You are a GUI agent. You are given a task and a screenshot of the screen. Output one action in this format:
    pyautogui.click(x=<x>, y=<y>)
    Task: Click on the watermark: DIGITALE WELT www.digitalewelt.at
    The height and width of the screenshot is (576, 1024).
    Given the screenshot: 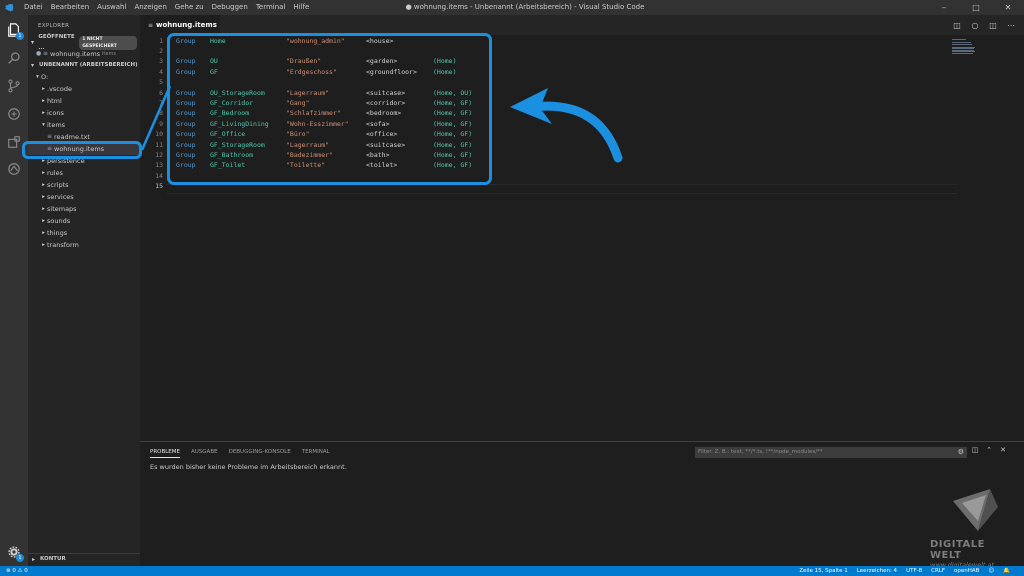 What is the action you would take?
    pyautogui.click(x=975, y=527)
    